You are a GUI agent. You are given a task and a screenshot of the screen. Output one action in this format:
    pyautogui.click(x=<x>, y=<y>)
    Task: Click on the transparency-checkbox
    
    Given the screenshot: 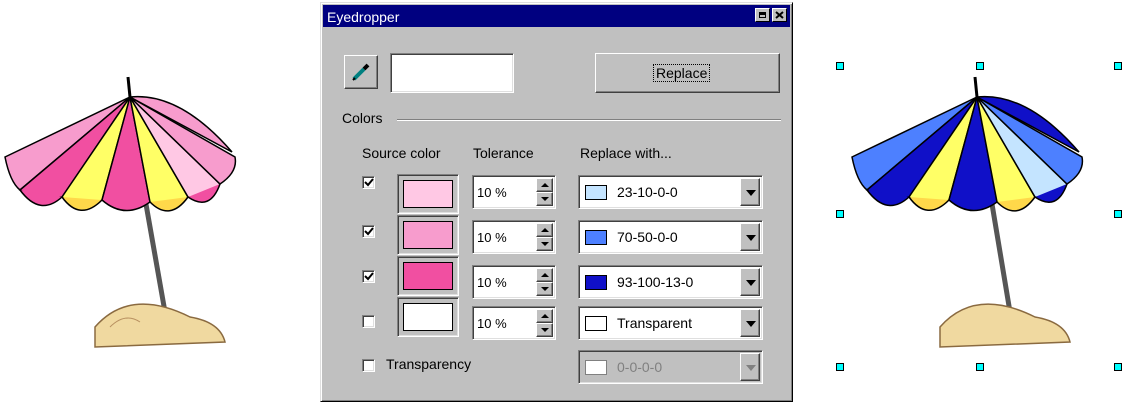 What is the action you would take?
    pyautogui.click(x=368, y=365)
    